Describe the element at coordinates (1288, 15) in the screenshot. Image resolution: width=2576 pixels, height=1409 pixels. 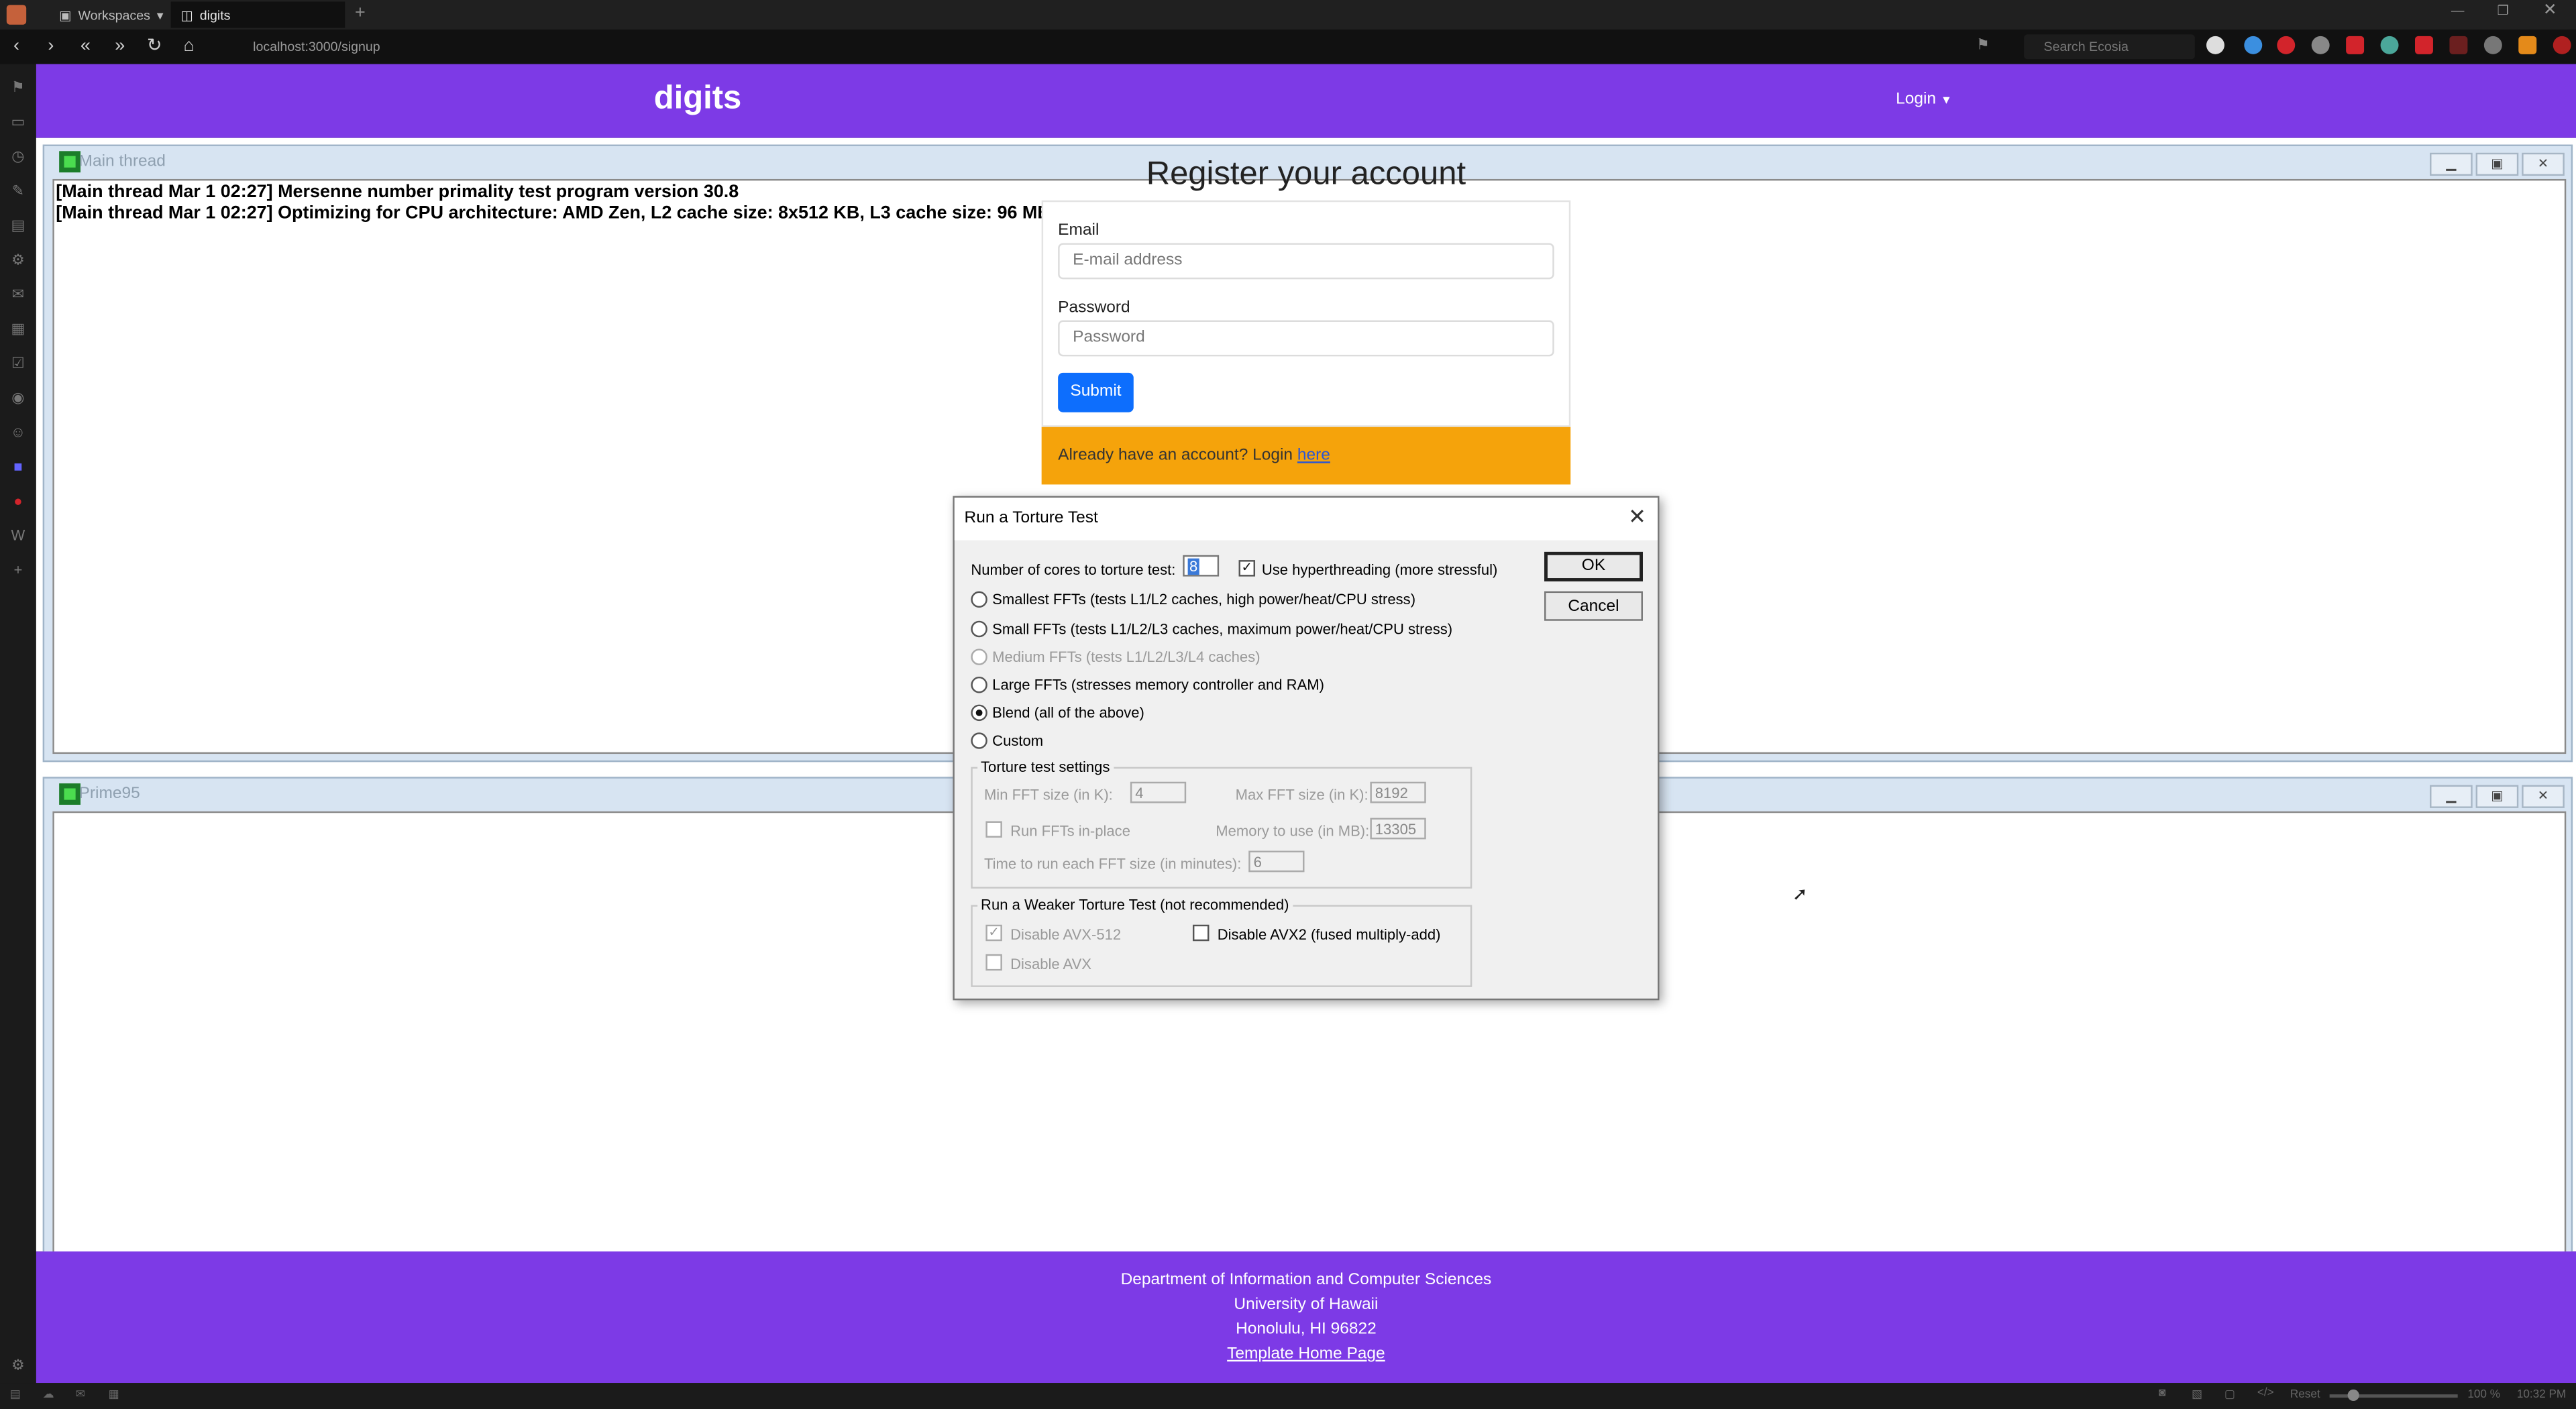
I see `tab-strip: ▣ Workspaces ▾ ◫ digits + — ❐ ✕` at that location.